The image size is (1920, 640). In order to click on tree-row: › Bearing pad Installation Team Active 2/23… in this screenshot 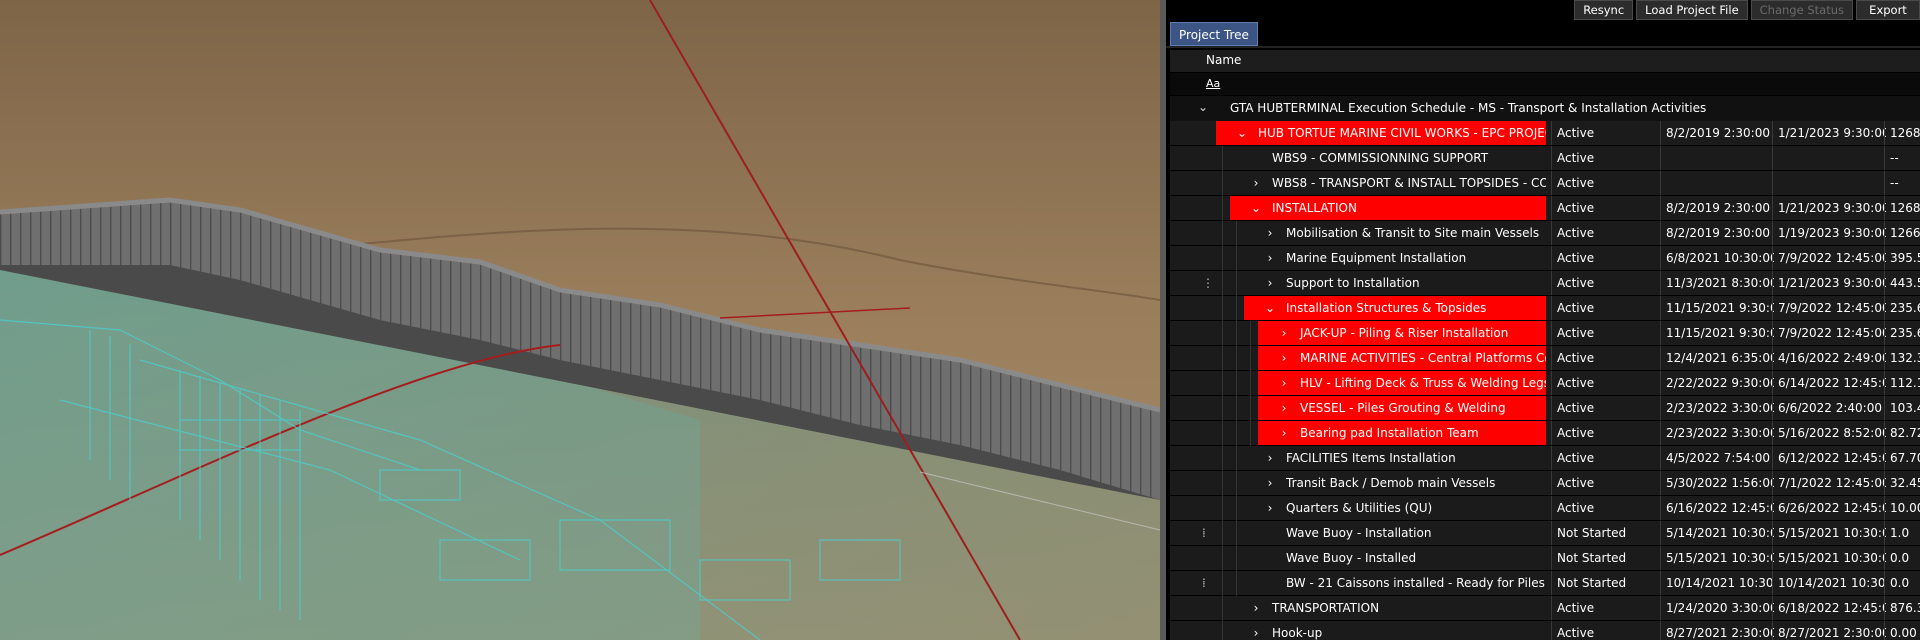, I will do `click(1545, 433)`.